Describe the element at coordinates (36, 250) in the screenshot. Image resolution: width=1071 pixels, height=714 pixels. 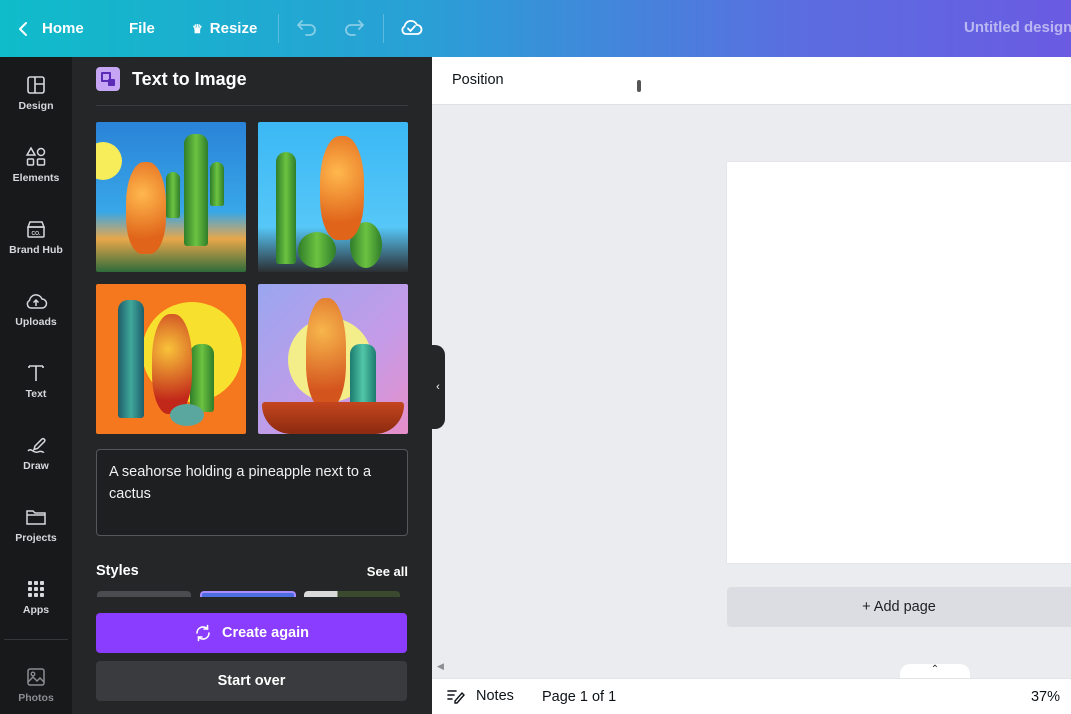
I see `rail-item-label: Brand Hub` at that location.